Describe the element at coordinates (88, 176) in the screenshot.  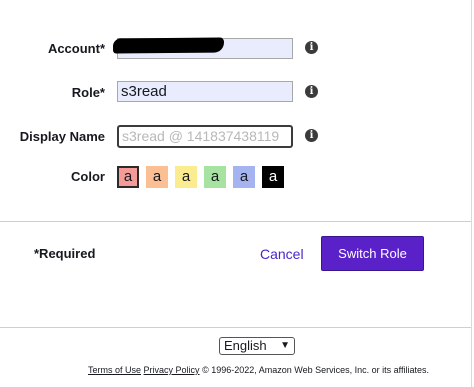
I see `color-label: Color` at that location.